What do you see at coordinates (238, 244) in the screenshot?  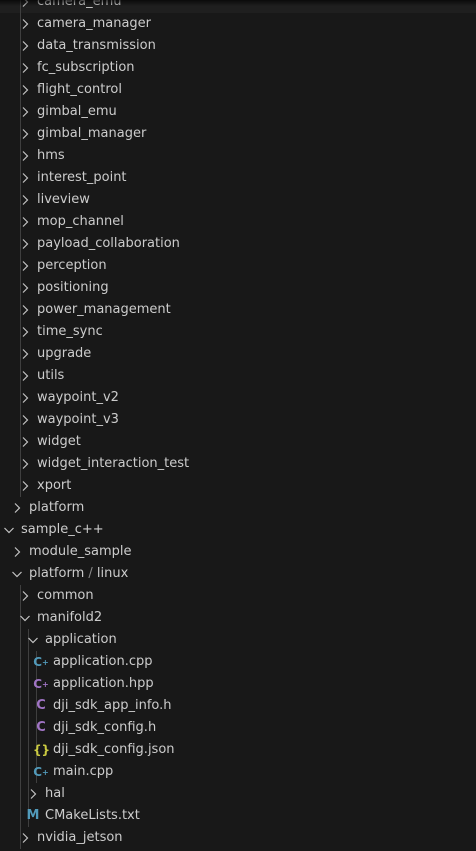 I see `folder-item-payload-collaboration: payload_collaboration` at bounding box center [238, 244].